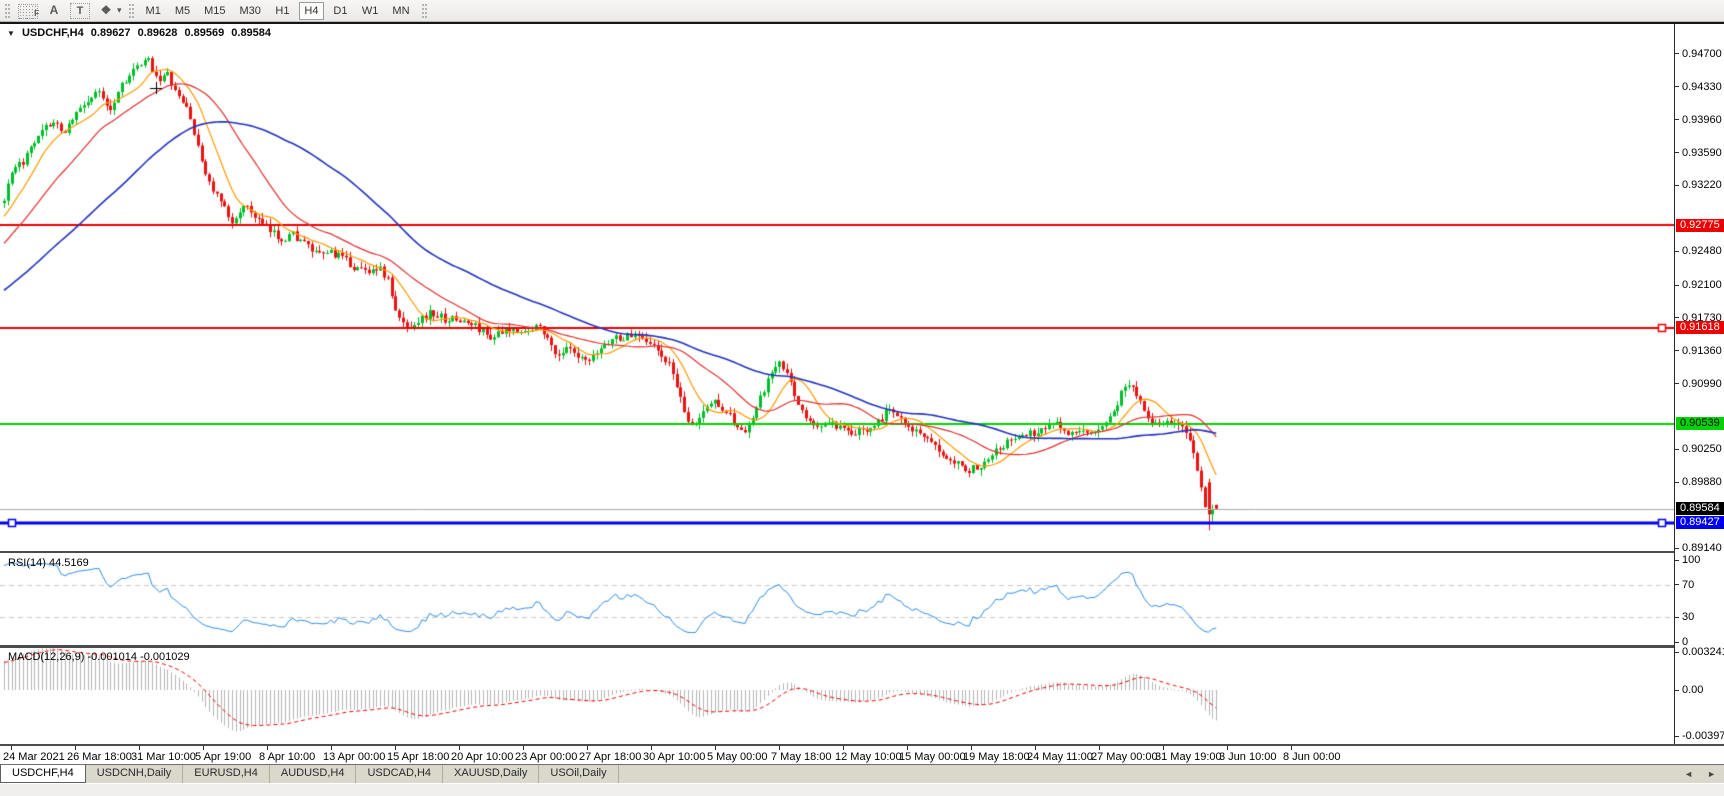 This screenshot has width=1724, height=796. What do you see at coordinates (36, 13) in the screenshot?
I see `fibonacci-letter: F` at bounding box center [36, 13].